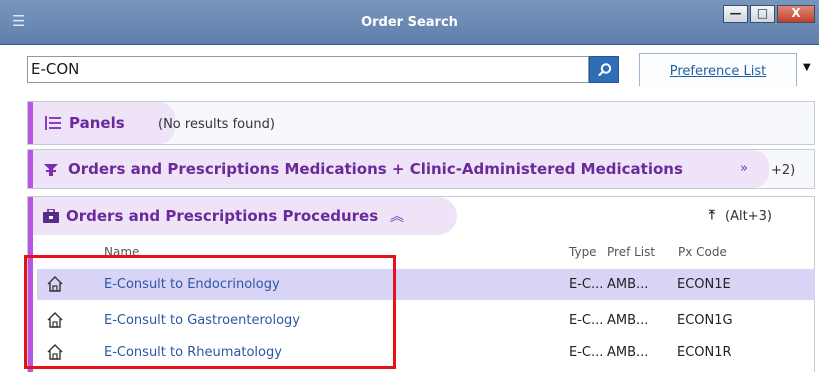  I want to click on window-controls: — □ X, so click(768, 14).